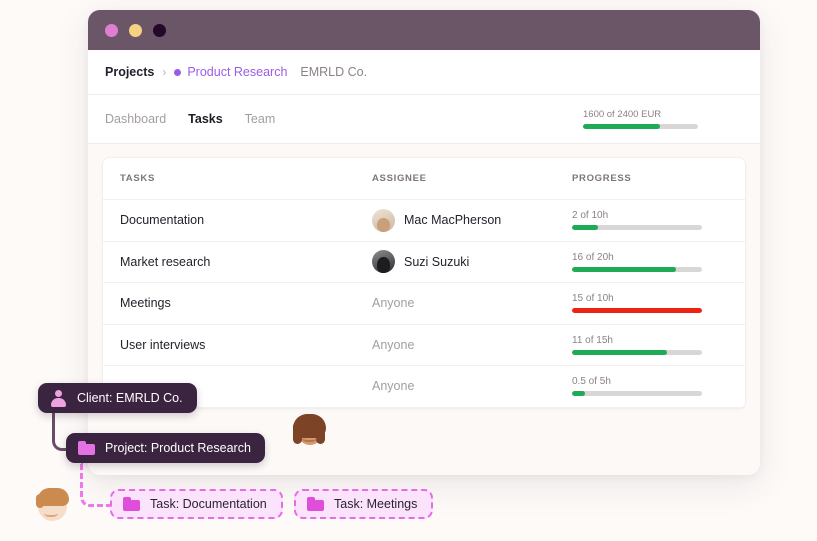 The height and width of the screenshot is (541, 817). Describe the element at coordinates (165, 261) in the screenshot. I see `task-name: Market research` at that location.